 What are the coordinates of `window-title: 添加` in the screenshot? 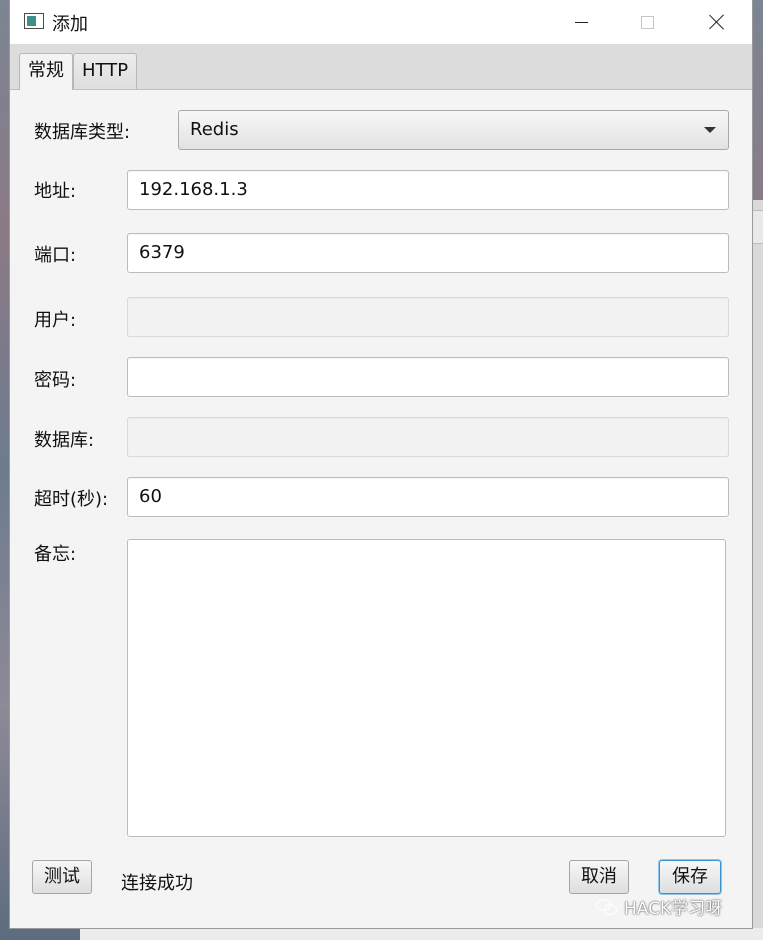 It's located at (70, 24).